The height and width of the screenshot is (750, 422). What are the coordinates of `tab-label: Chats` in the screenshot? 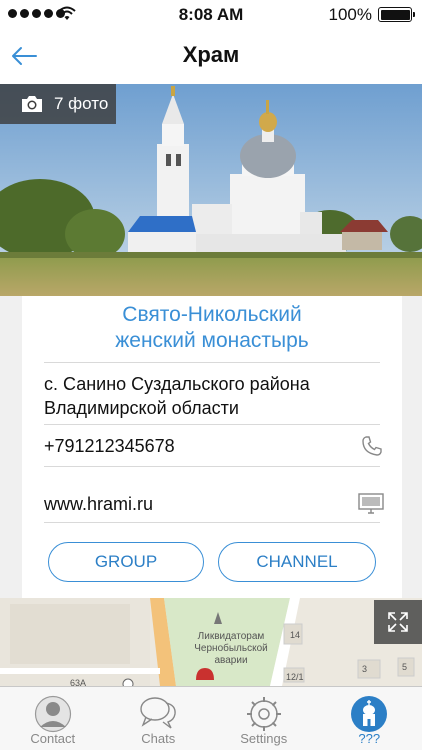 It's located at (158, 738).